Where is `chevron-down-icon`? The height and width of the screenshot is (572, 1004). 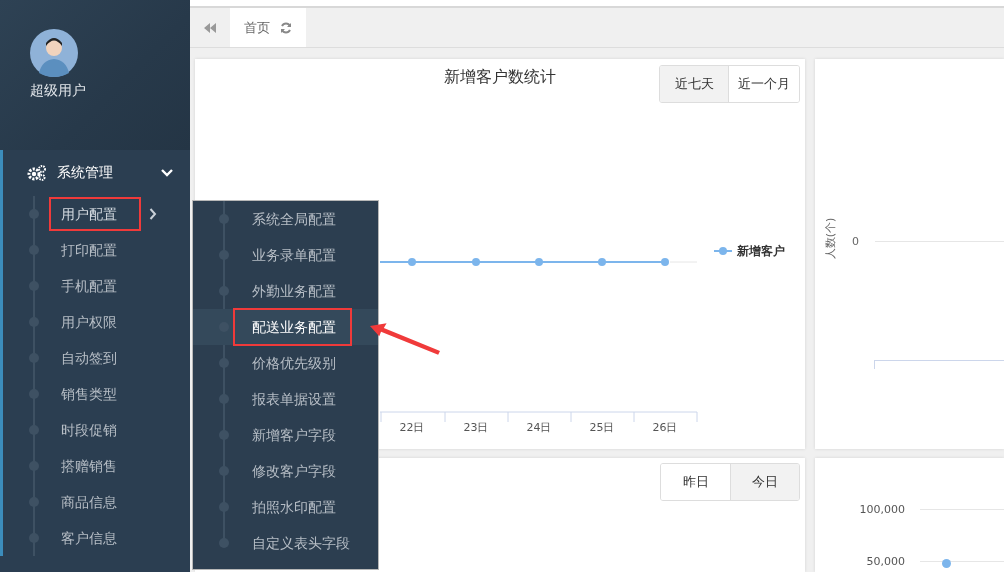 chevron-down-icon is located at coordinates (167, 173).